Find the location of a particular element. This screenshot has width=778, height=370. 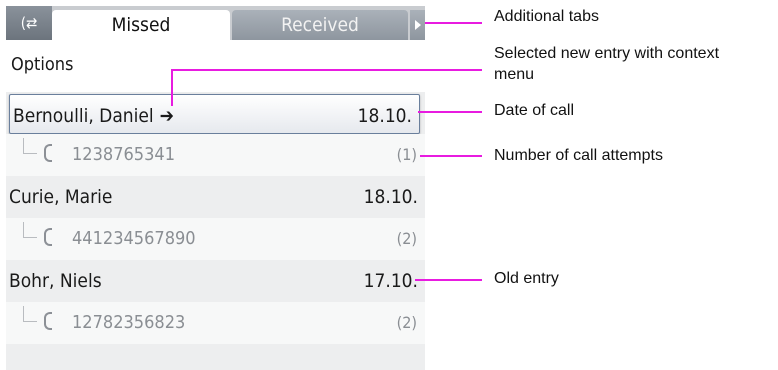

call-attempts: (1) is located at coordinates (406, 154).